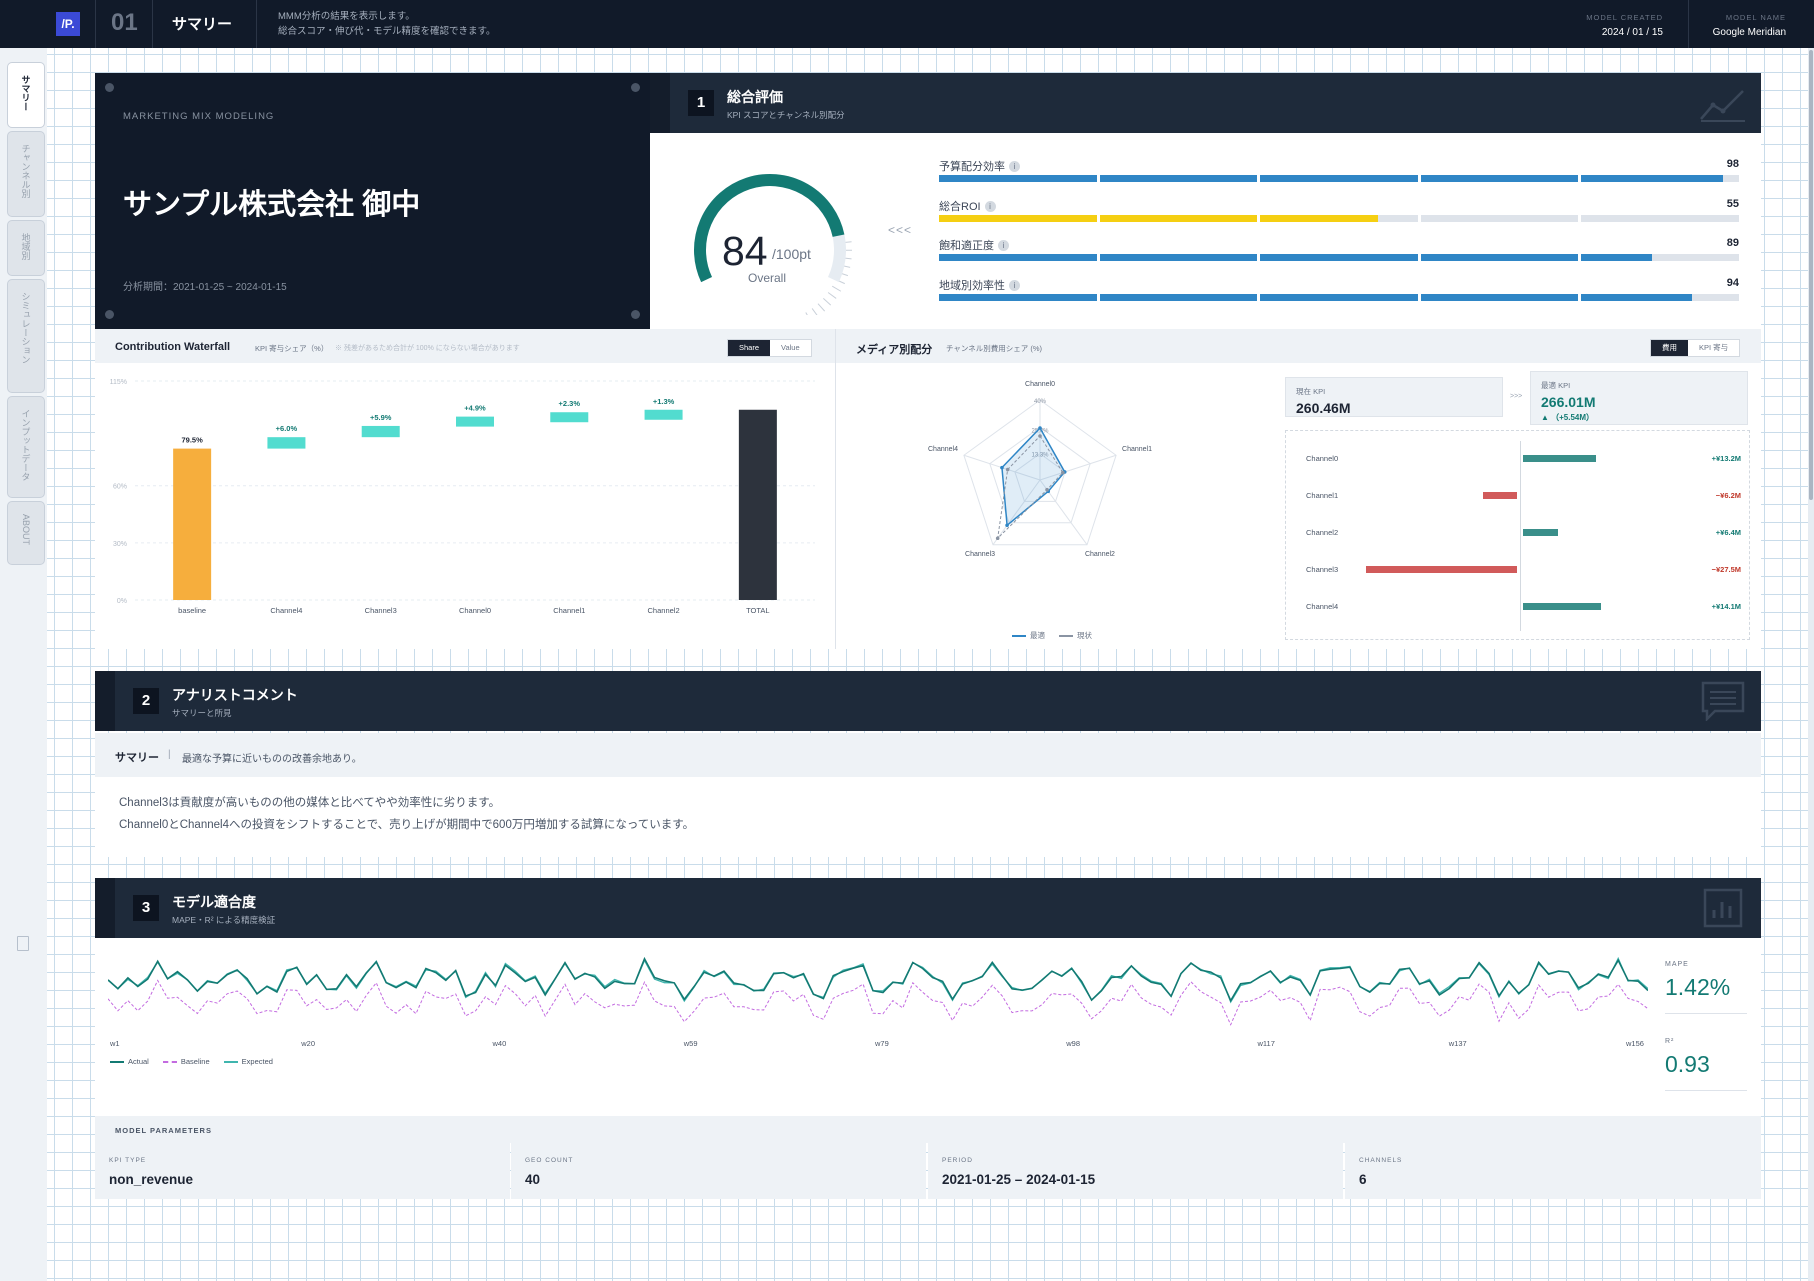 This screenshot has width=1814, height=1281. What do you see at coordinates (569, 610) in the screenshot?
I see `x-tick-label: Channel1` at bounding box center [569, 610].